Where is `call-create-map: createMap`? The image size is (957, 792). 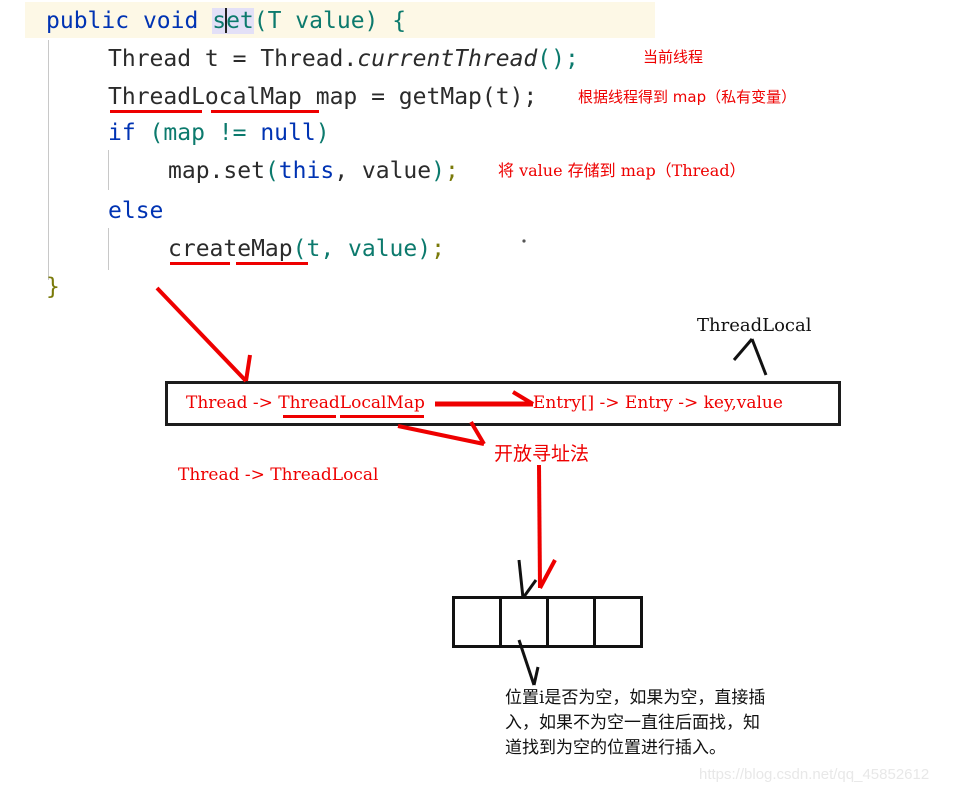 call-create-map: createMap is located at coordinates (230, 249).